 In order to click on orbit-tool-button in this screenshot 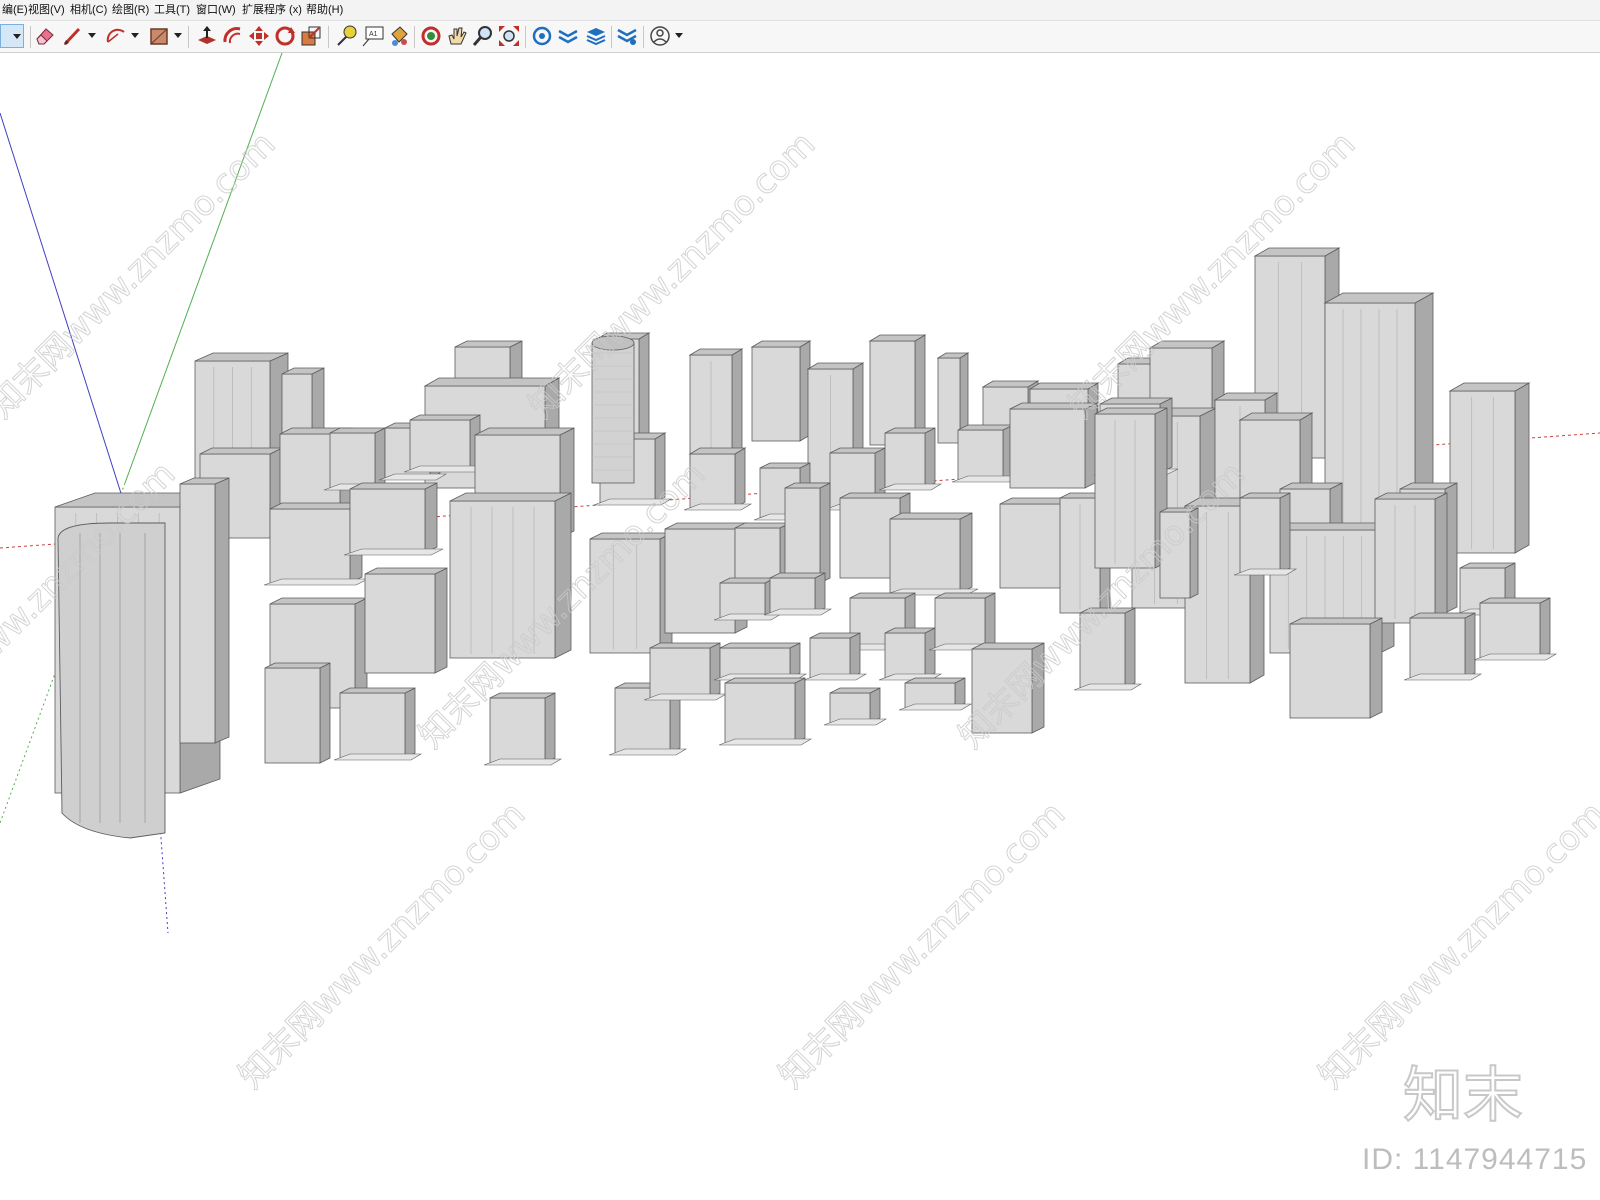, I will do `click(431, 36)`.